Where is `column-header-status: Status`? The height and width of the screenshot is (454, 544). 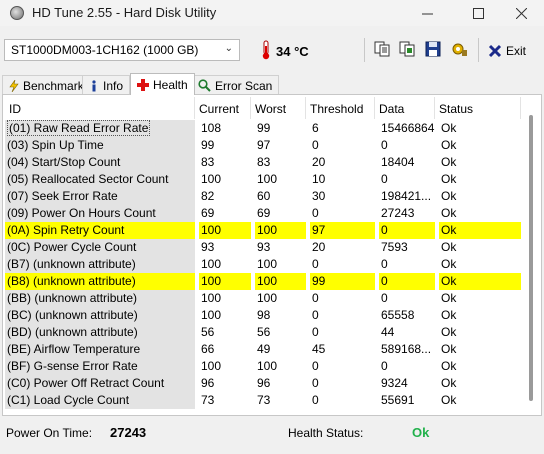
column-header-status: Status is located at coordinates (478, 108).